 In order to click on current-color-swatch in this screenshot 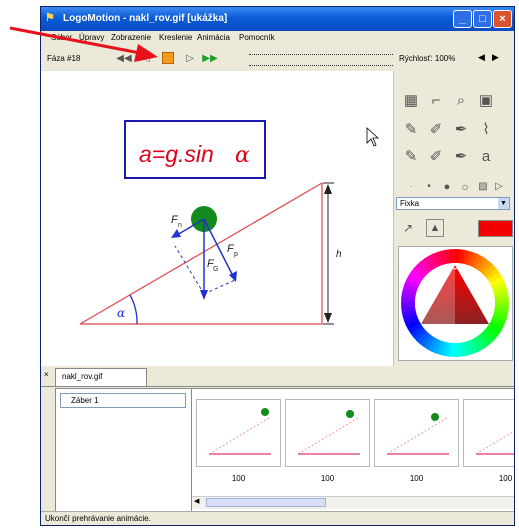, I will do `click(495, 228)`.